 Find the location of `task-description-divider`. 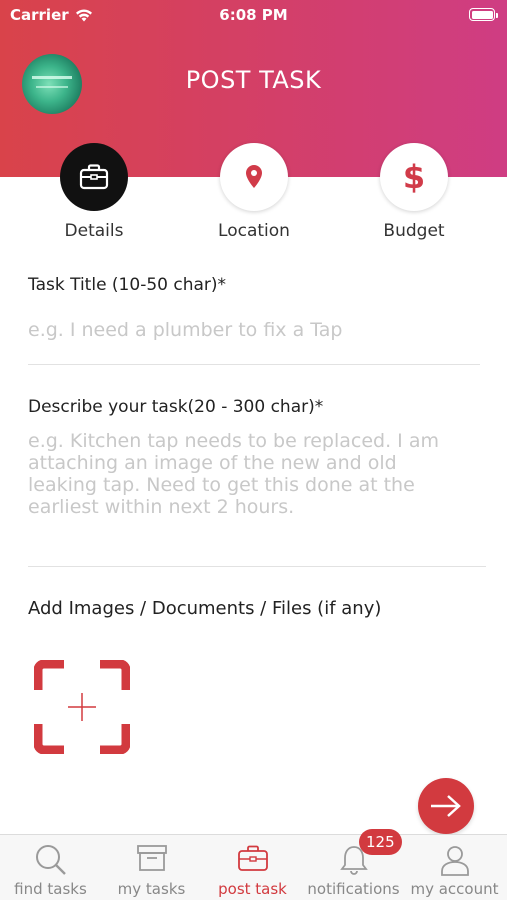

task-description-divider is located at coordinates (257, 566).